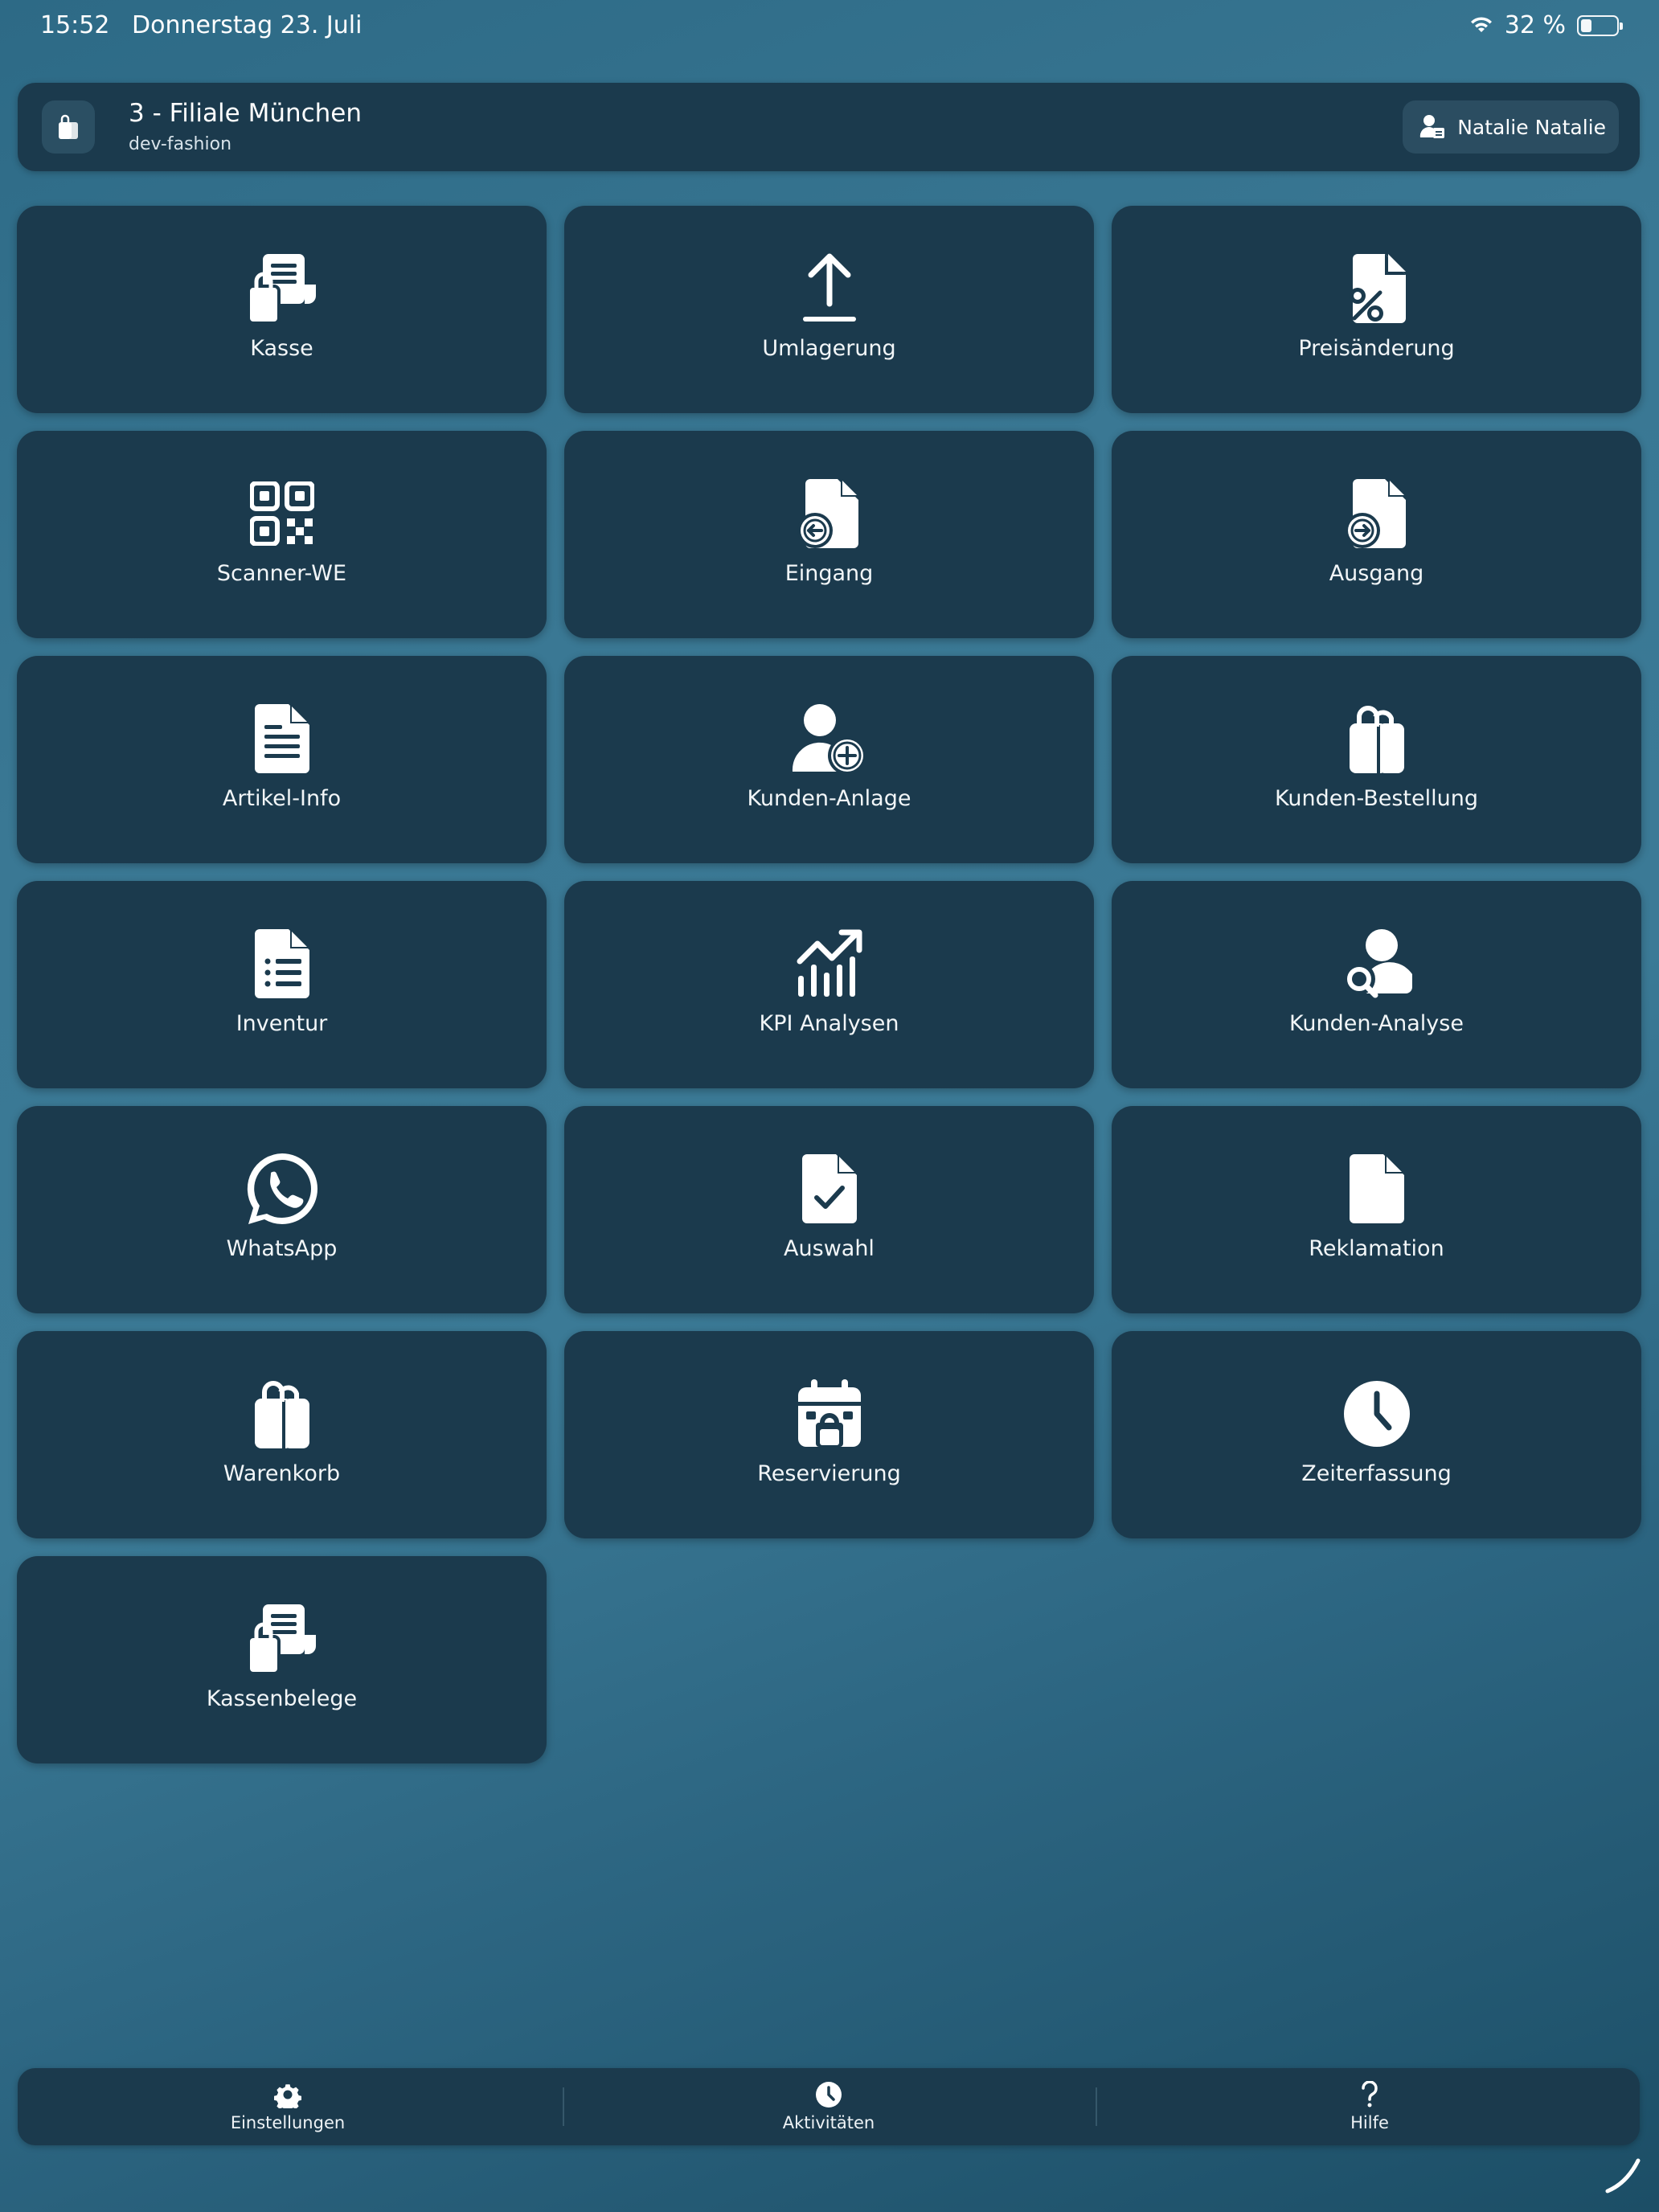  I want to click on tile-label: Kunden-Anlage, so click(829, 798).